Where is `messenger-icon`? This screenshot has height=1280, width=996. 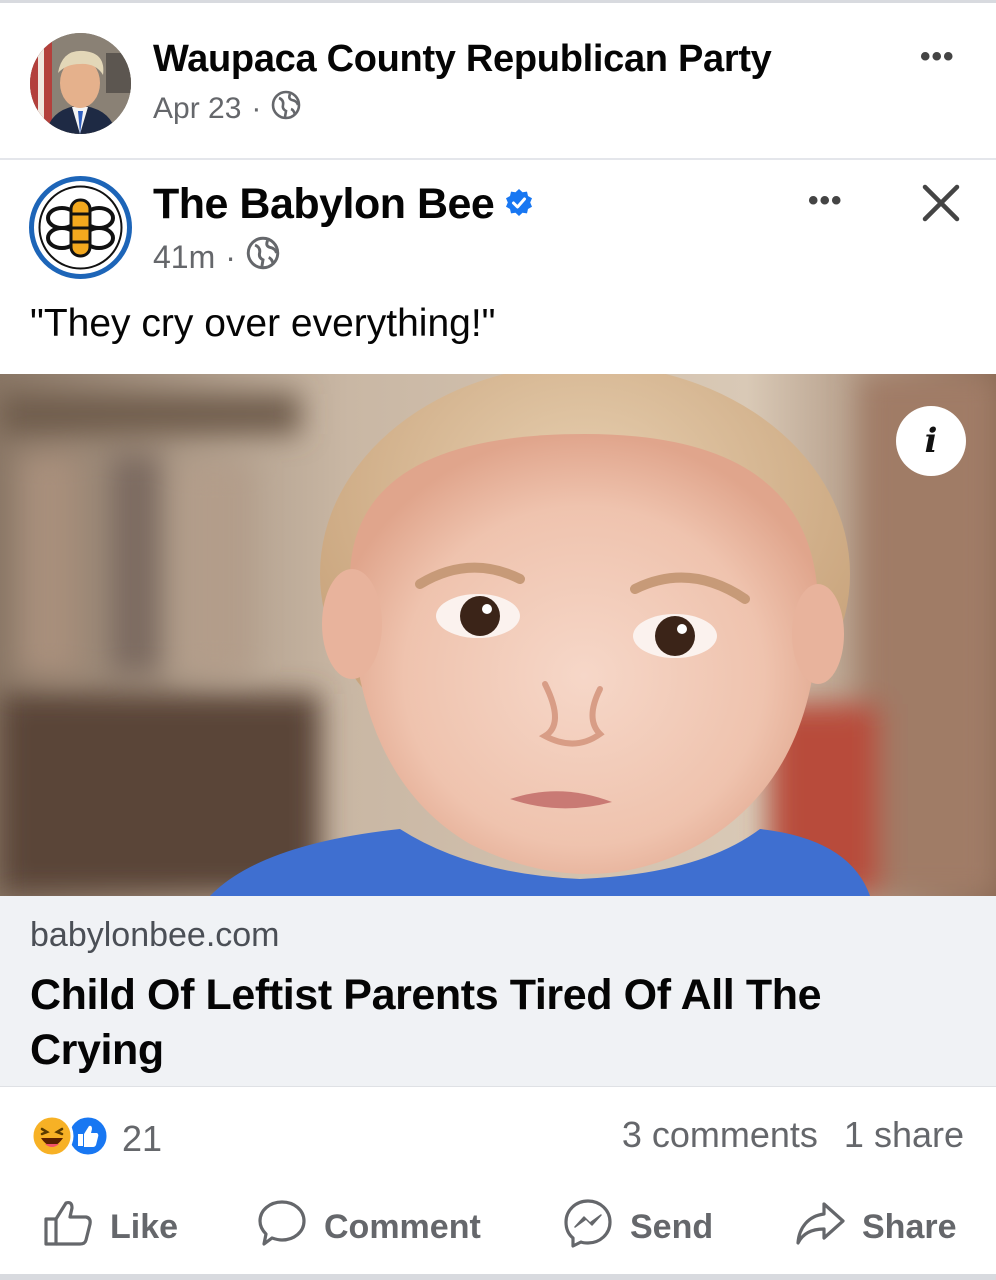
messenger-icon is located at coordinates (588, 1227).